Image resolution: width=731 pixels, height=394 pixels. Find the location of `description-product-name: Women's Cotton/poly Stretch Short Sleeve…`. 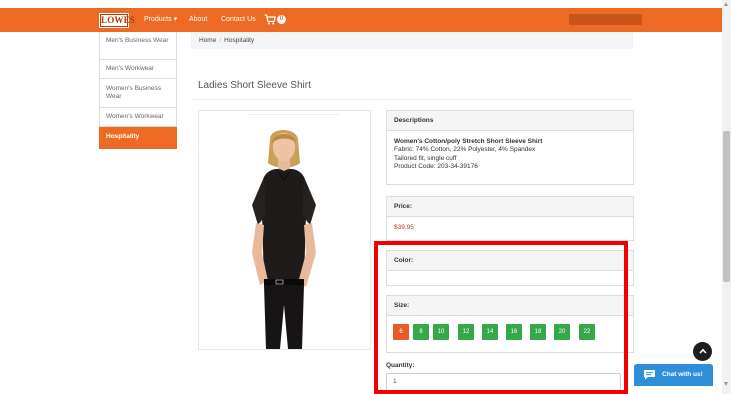

description-product-name: Women's Cotton/poly Stretch Short Sleeve… is located at coordinates (468, 141).